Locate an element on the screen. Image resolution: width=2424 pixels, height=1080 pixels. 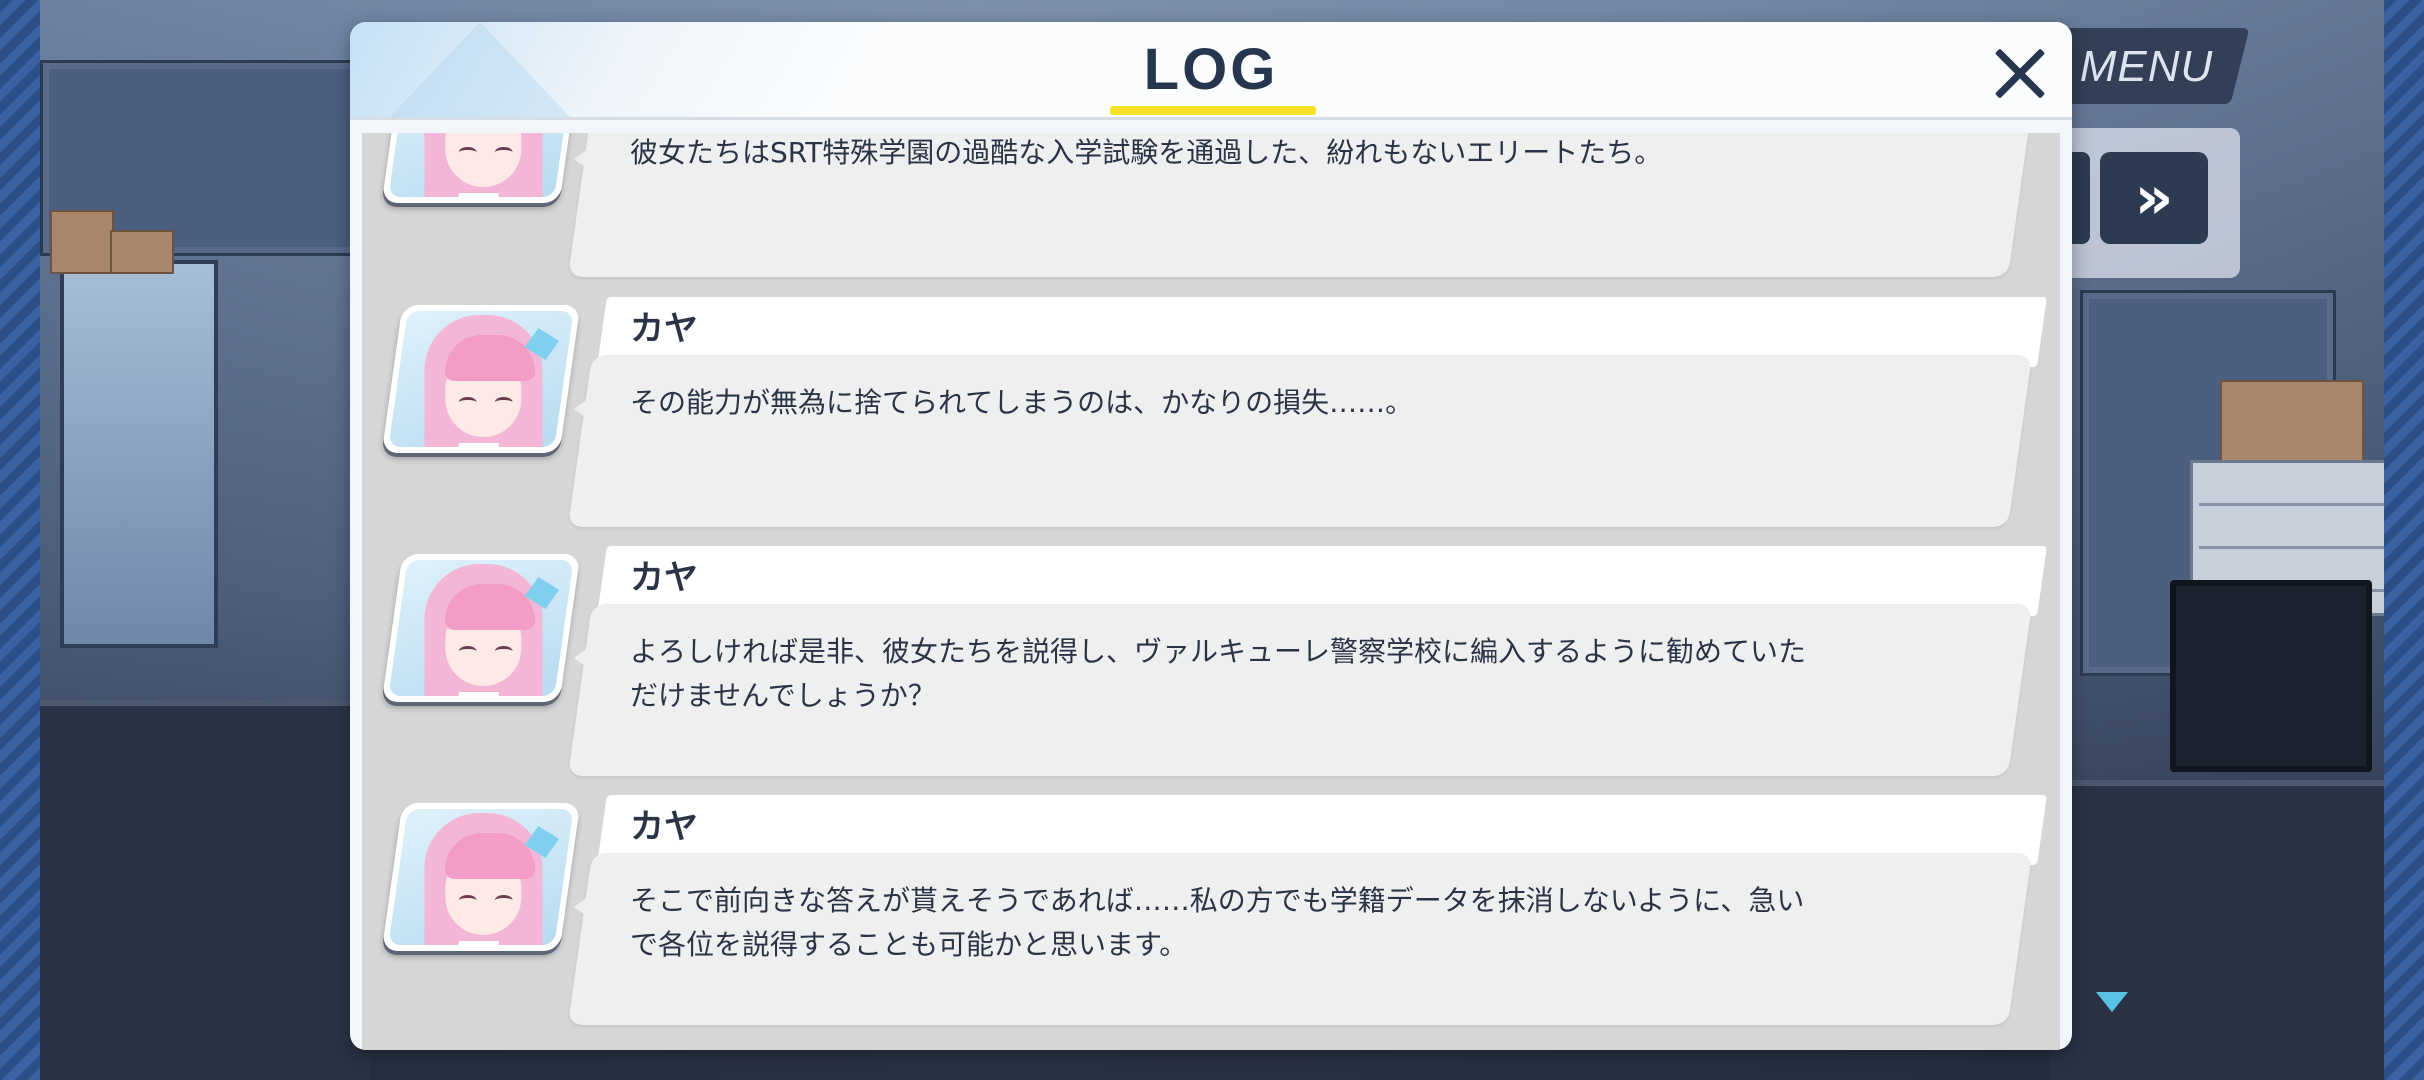
fast-forward-button: » is located at coordinates (2154, 198).